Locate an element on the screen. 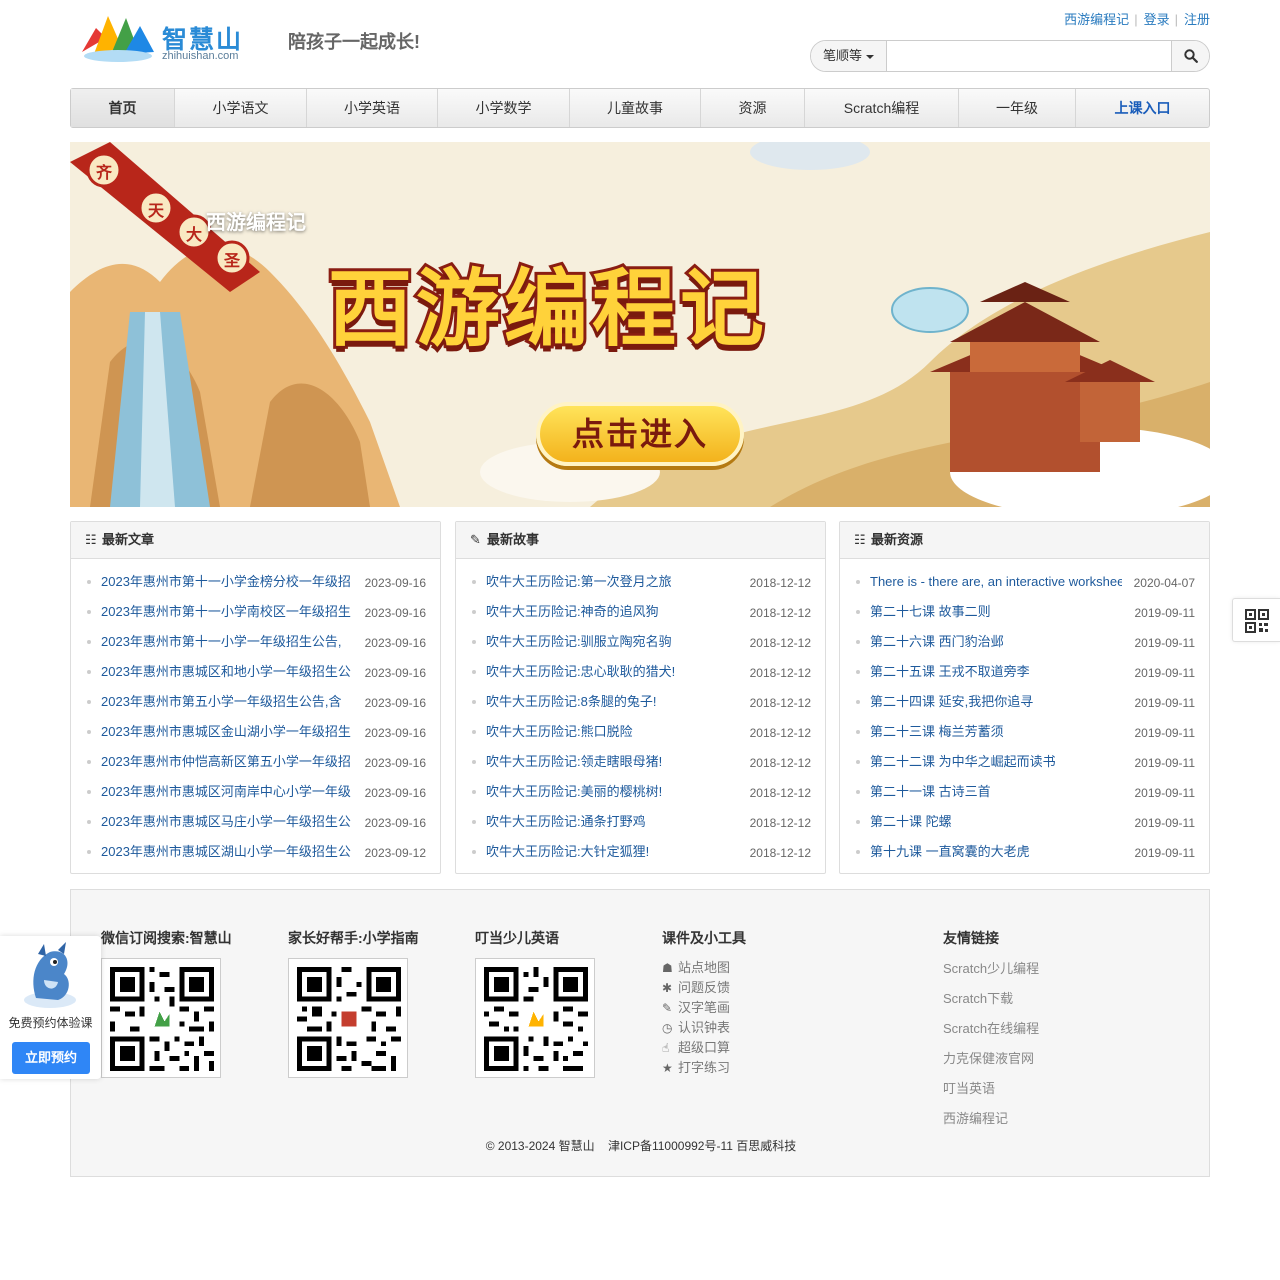 This screenshot has height=1280, width=1280. list-item: 吹牛大王历险记:领走瞎眼母猪! 2018-12-12 is located at coordinates (640, 762).